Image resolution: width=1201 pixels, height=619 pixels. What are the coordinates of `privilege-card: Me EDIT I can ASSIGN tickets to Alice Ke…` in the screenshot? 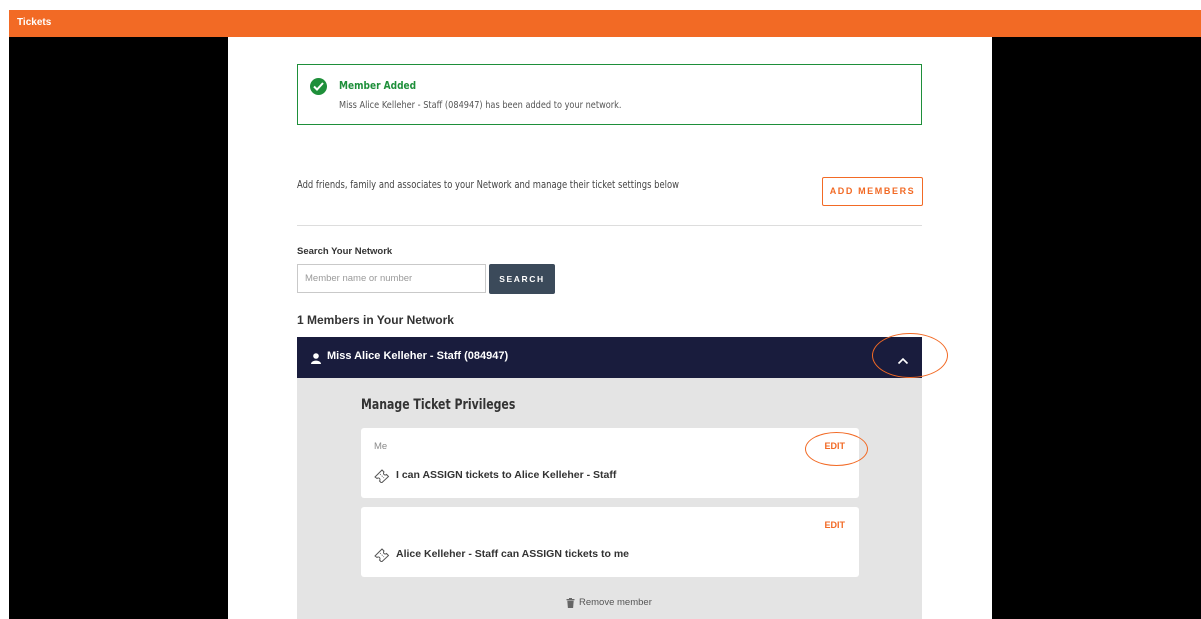 It's located at (610, 463).